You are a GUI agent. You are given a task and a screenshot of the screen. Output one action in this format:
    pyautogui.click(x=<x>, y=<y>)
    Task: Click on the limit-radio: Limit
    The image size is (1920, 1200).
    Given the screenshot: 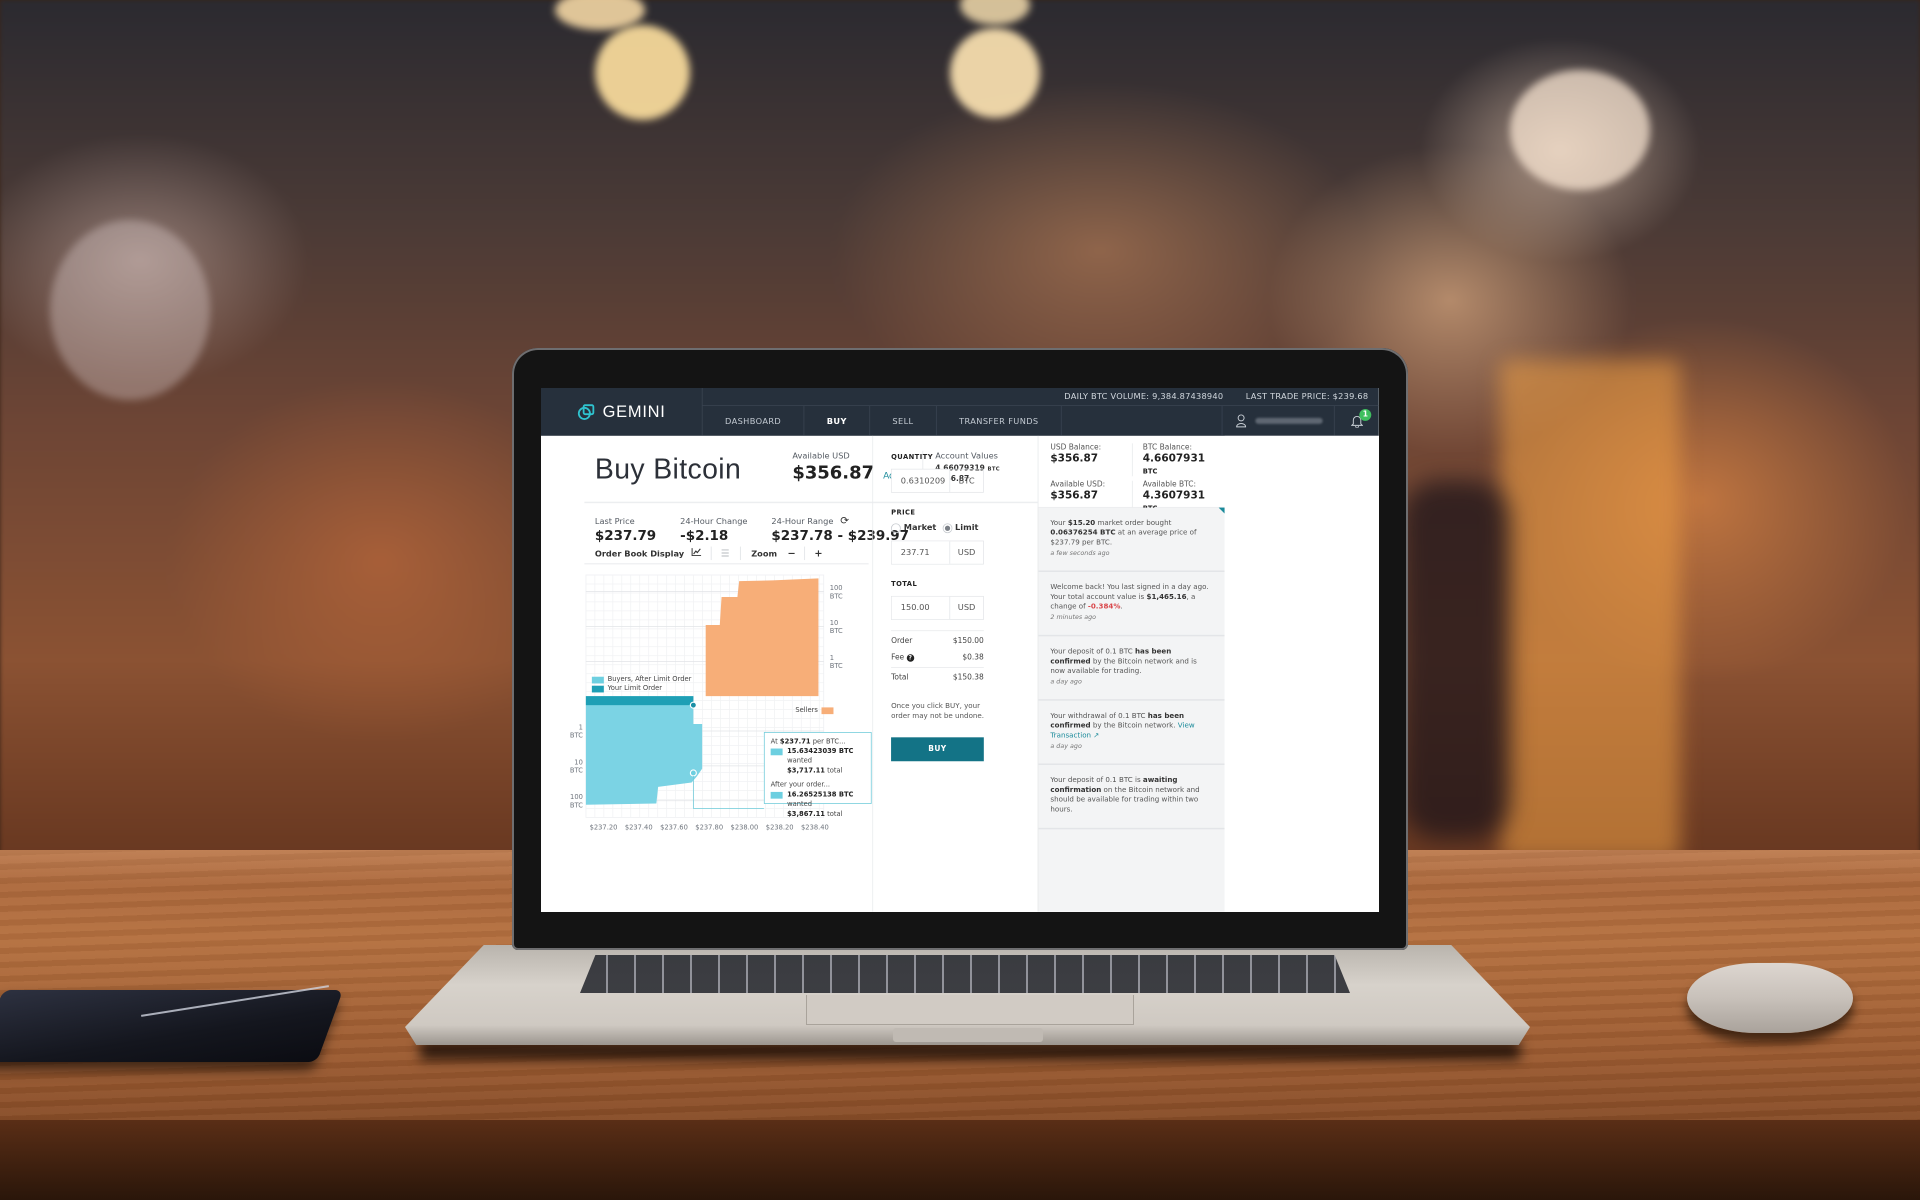 What is the action you would take?
    pyautogui.click(x=960, y=528)
    